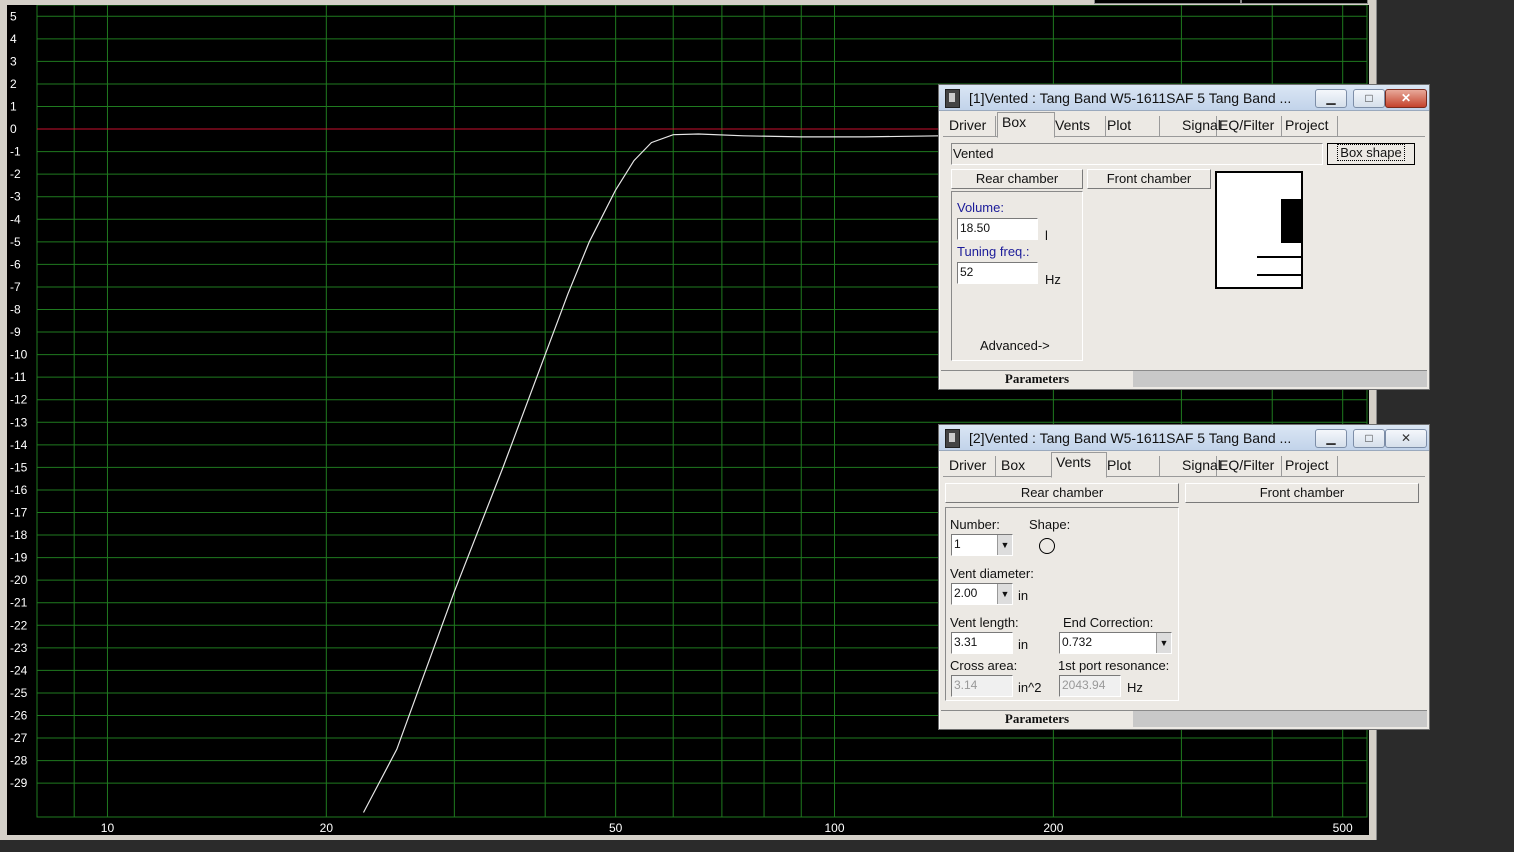 This screenshot has height=852, width=1514. What do you see at coordinates (997, 273) in the screenshot?
I see `tuning-freq-input: 52` at bounding box center [997, 273].